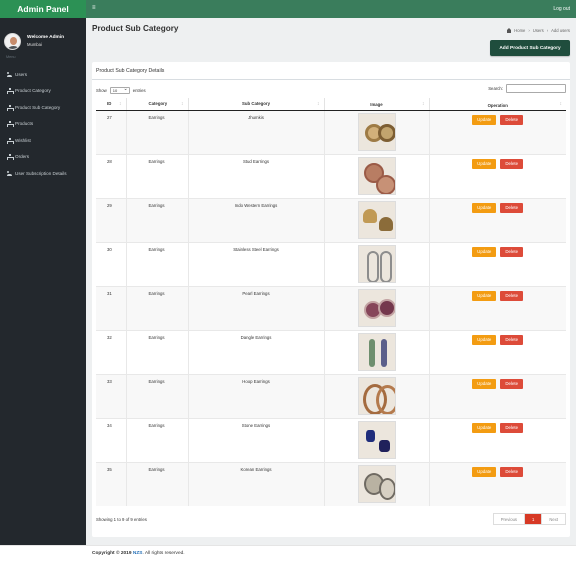  What do you see at coordinates (43, 157) in the screenshot?
I see `sidebar-item-orders: Orders` at bounding box center [43, 157].